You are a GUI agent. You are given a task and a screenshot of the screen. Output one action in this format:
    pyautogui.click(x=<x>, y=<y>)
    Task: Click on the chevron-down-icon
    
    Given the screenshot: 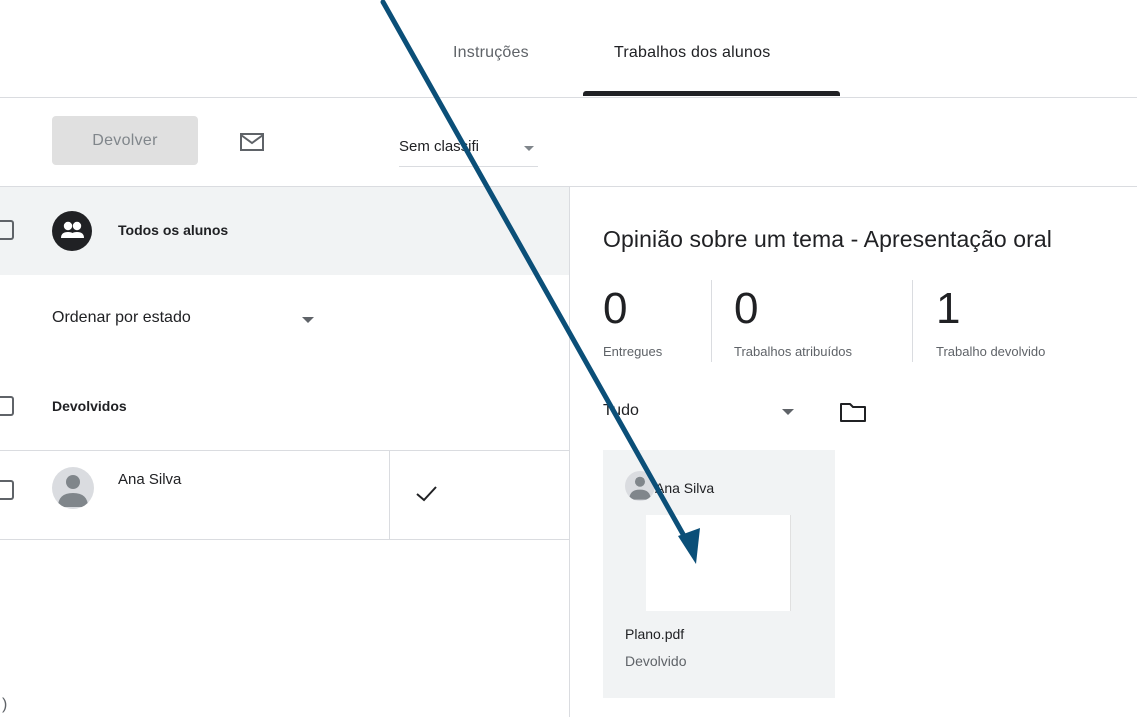 What is the action you would take?
    pyautogui.click(x=529, y=148)
    